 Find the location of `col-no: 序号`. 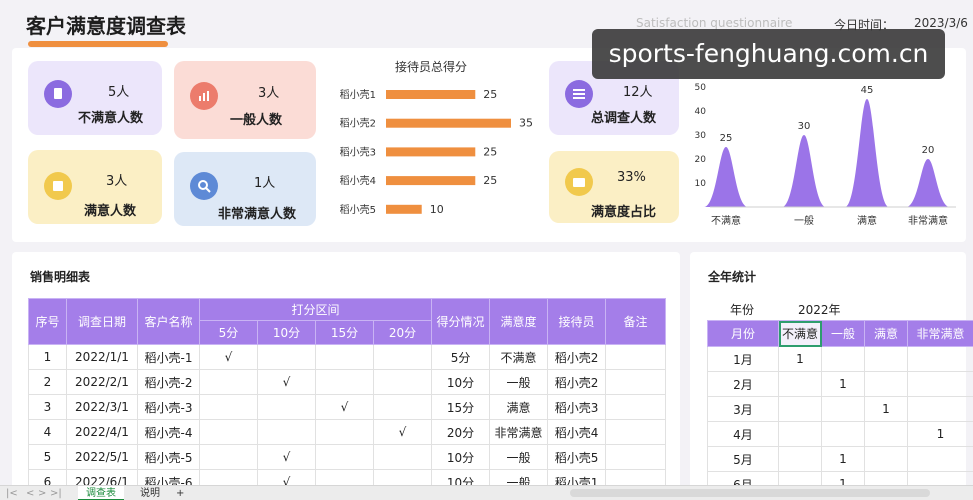

col-no: 序号 is located at coordinates (47, 321).